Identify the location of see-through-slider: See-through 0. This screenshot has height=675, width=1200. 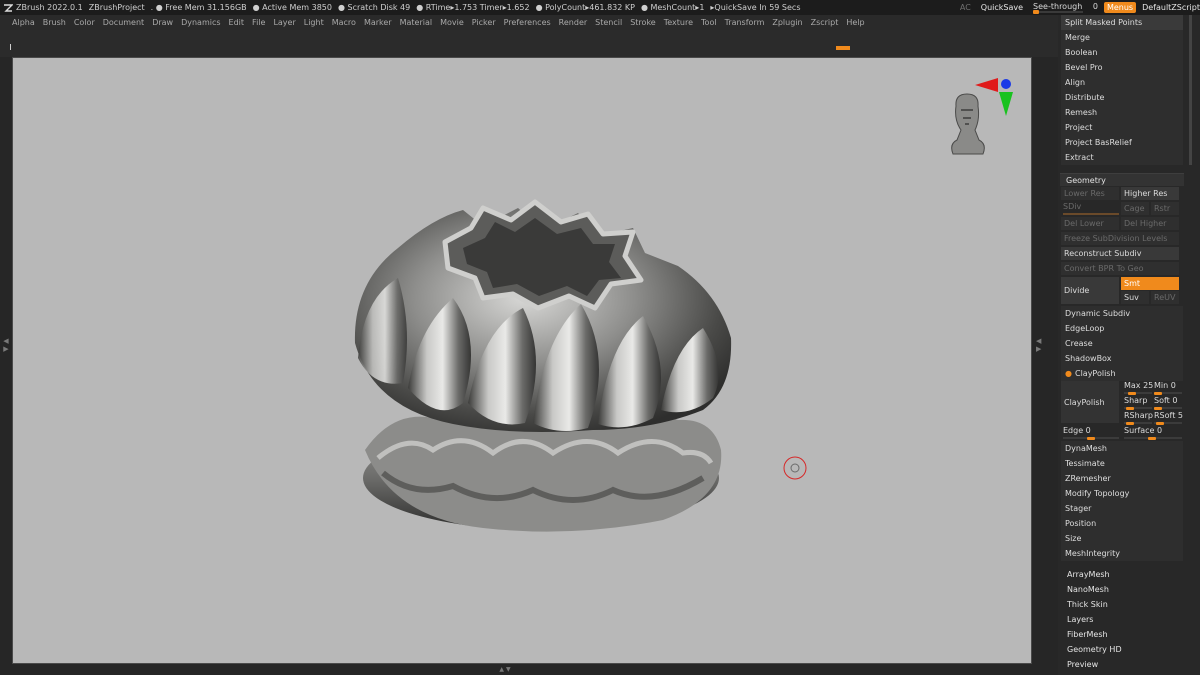
(1065, 8).